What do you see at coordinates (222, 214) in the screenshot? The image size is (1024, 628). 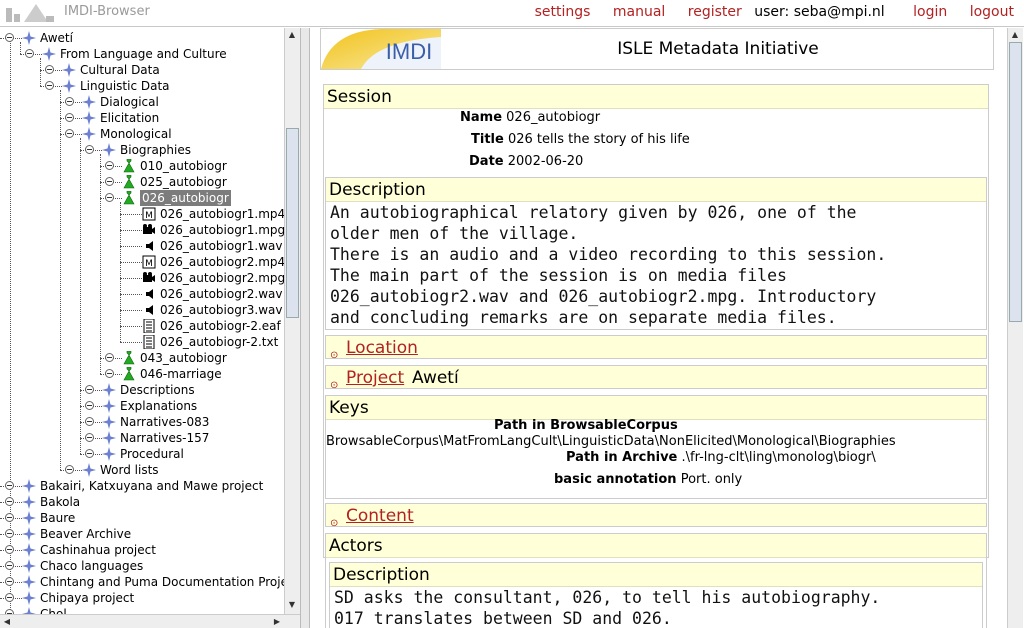 I see `tree-node-label: 026_autobiogr1.mp4` at bounding box center [222, 214].